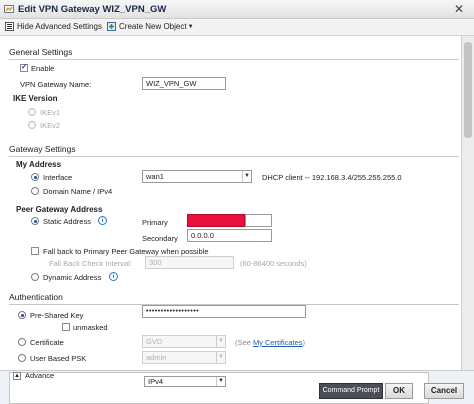 This screenshot has width=474, height=404. What do you see at coordinates (66, 327) in the screenshot?
I see `unmasked-checkbox` at bounding box center [66, 327].